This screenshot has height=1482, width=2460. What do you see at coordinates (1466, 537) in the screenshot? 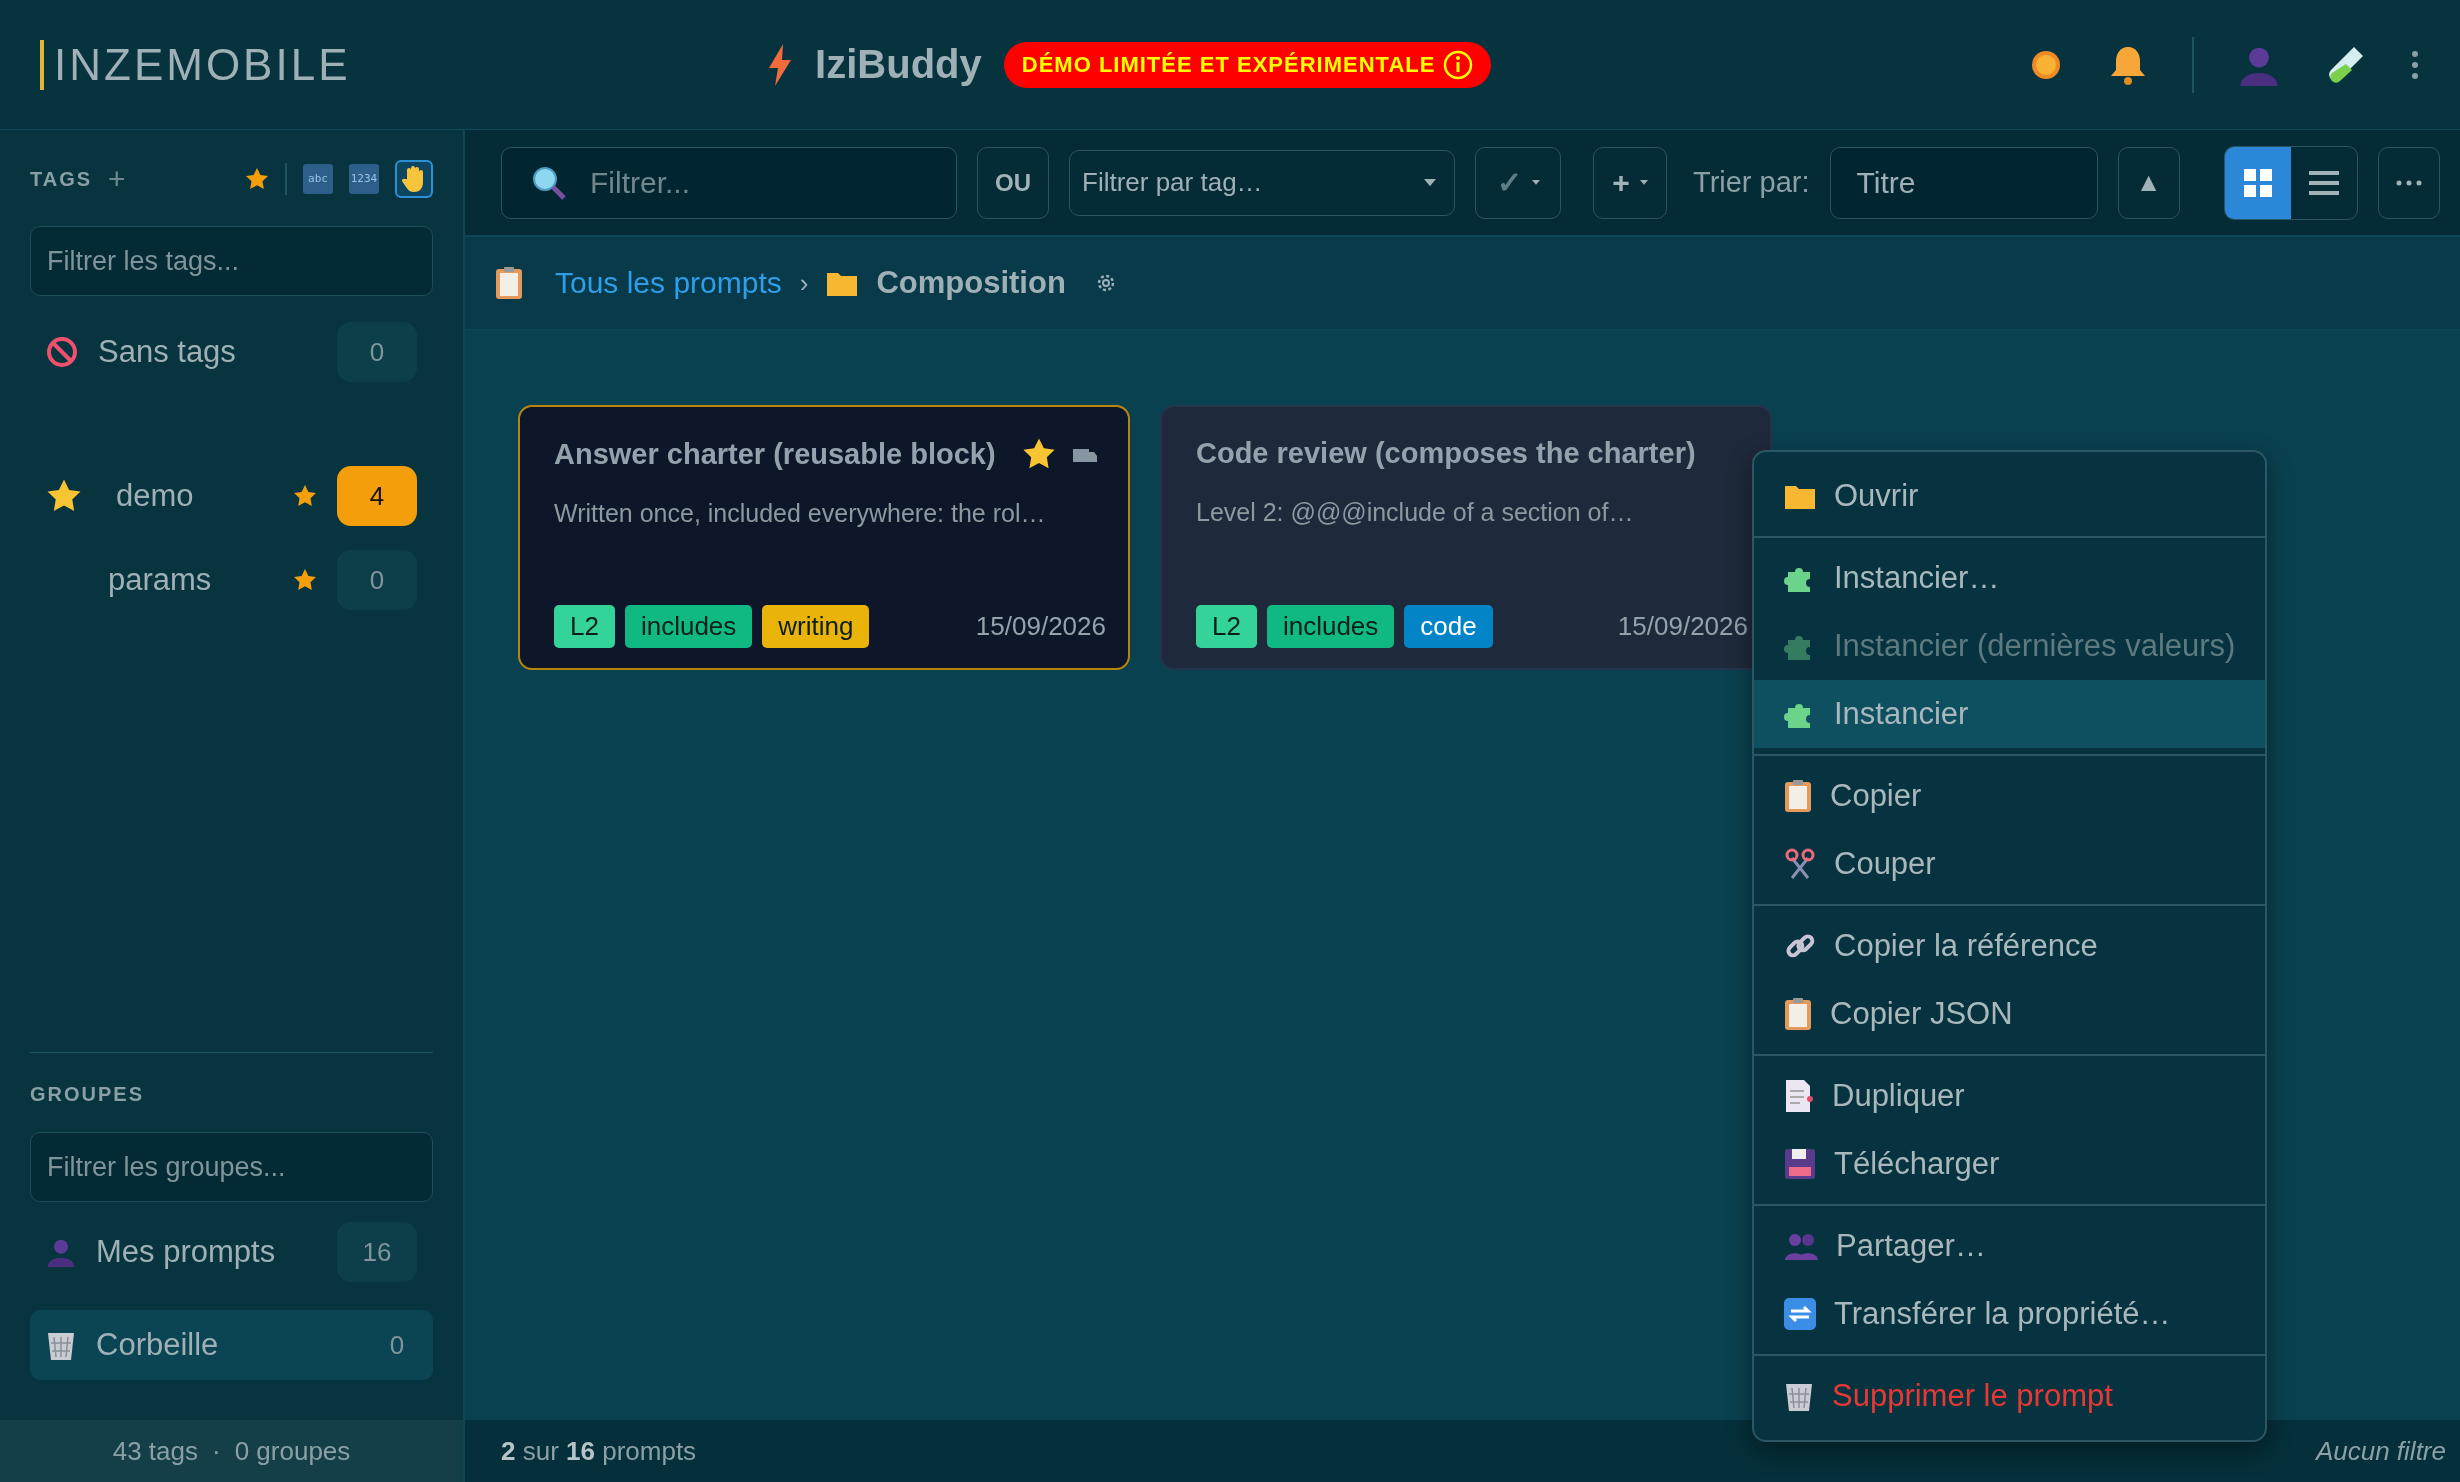
I see `prompt-card: Code review (composes the charter) Level 2: @@@include of a section of… L2 includes code 15/09/2026` at bounding box center [1466, 537].